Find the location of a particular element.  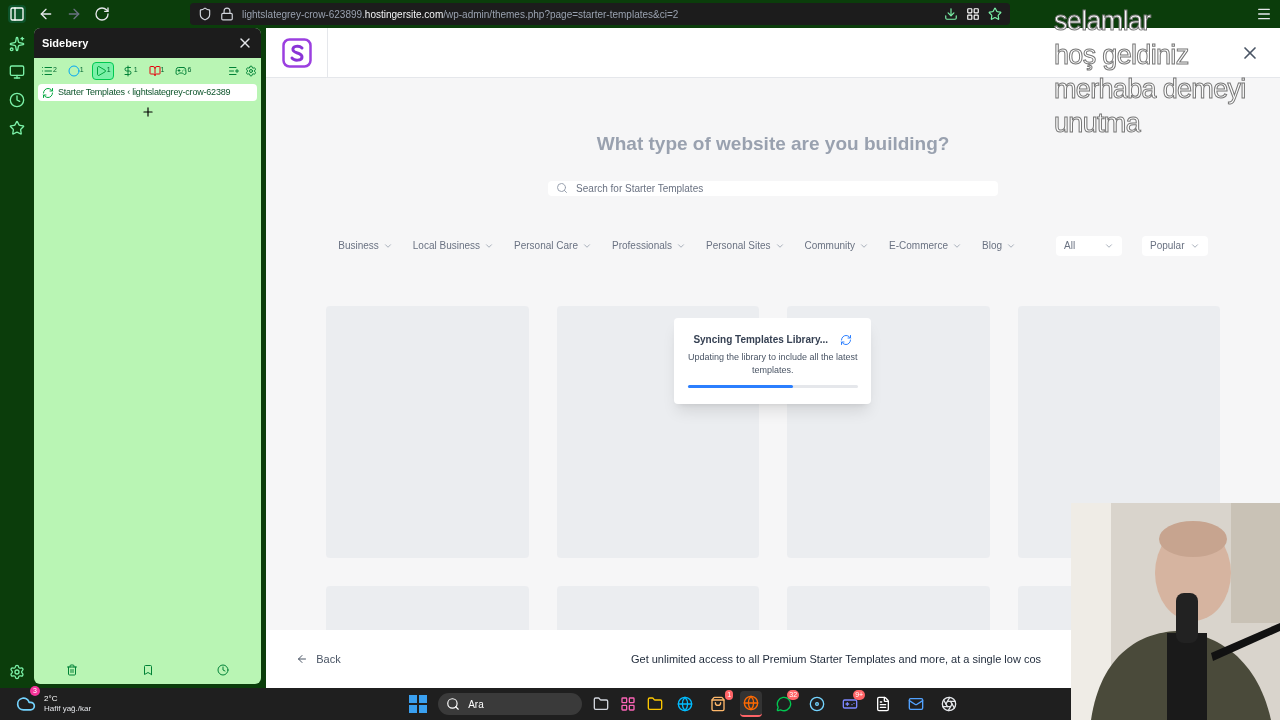

filter-dropdown: Popular is located at coordinates (1175, 245).